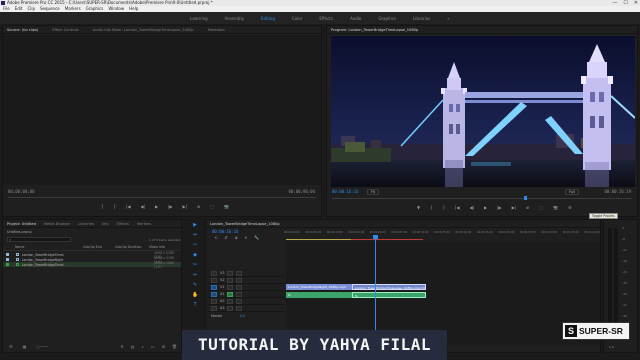 This screenshot has width=640, height=360. I want to click on tab-sequence: London_TowerBridgeTimeLapse_1080p, so click(245, 224).